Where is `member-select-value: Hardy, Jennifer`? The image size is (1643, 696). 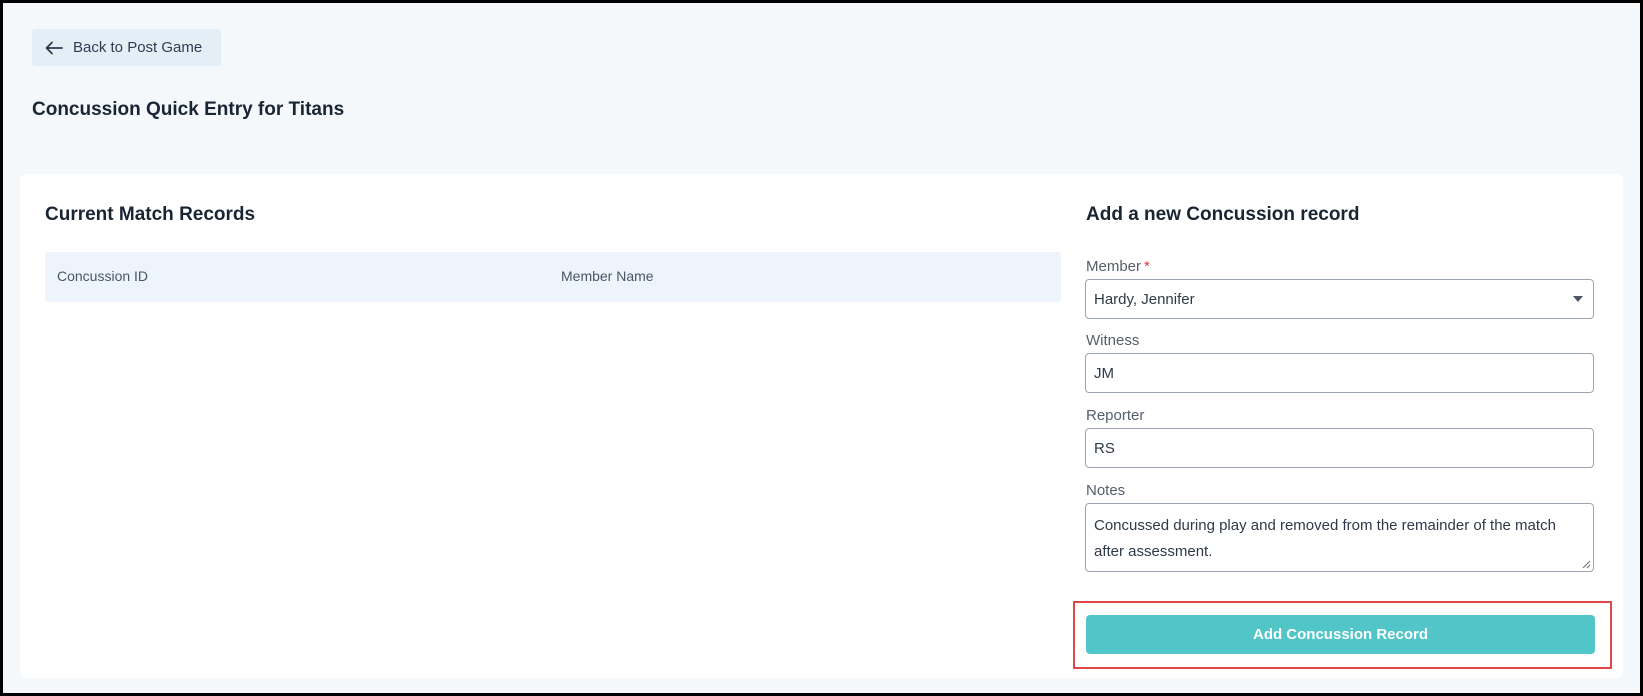
member-select-value: Hardy, Jennifer is located at coordinates (1144, 299).